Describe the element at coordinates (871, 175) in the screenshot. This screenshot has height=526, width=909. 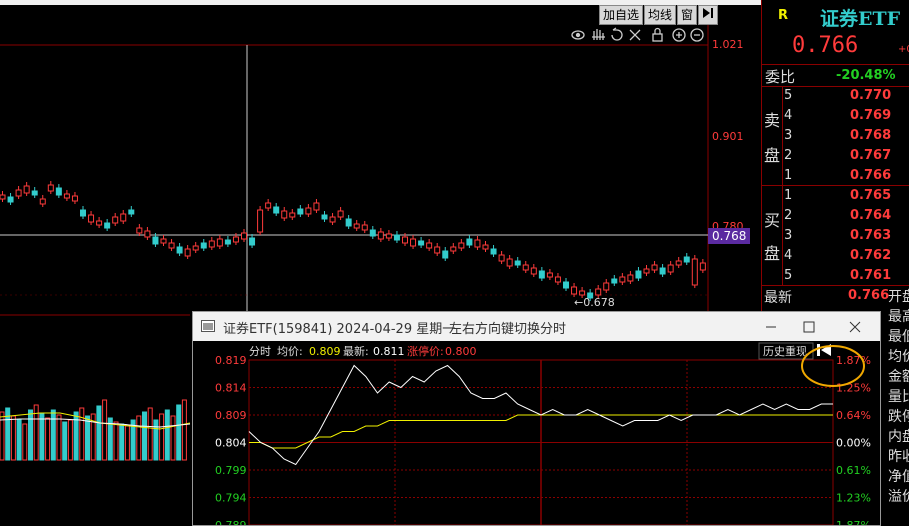
I see `level-price: 0.766` at that location.